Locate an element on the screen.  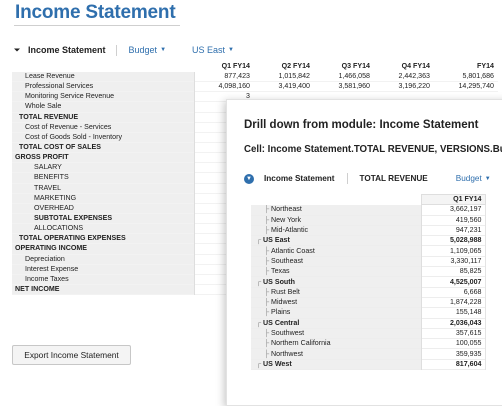
row-label: Depreciation is located at coordinates (103, 259).